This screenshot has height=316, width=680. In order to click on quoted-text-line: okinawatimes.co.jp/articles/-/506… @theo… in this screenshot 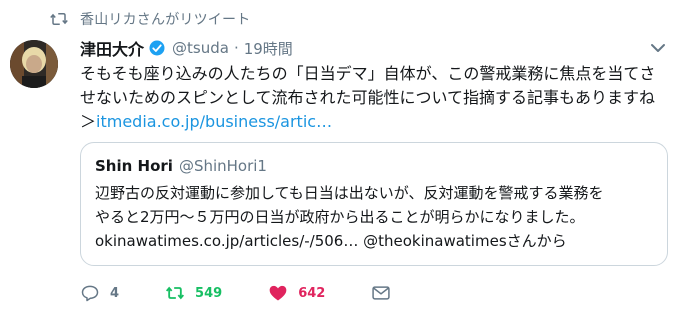, I will do `click(331, 241)`.